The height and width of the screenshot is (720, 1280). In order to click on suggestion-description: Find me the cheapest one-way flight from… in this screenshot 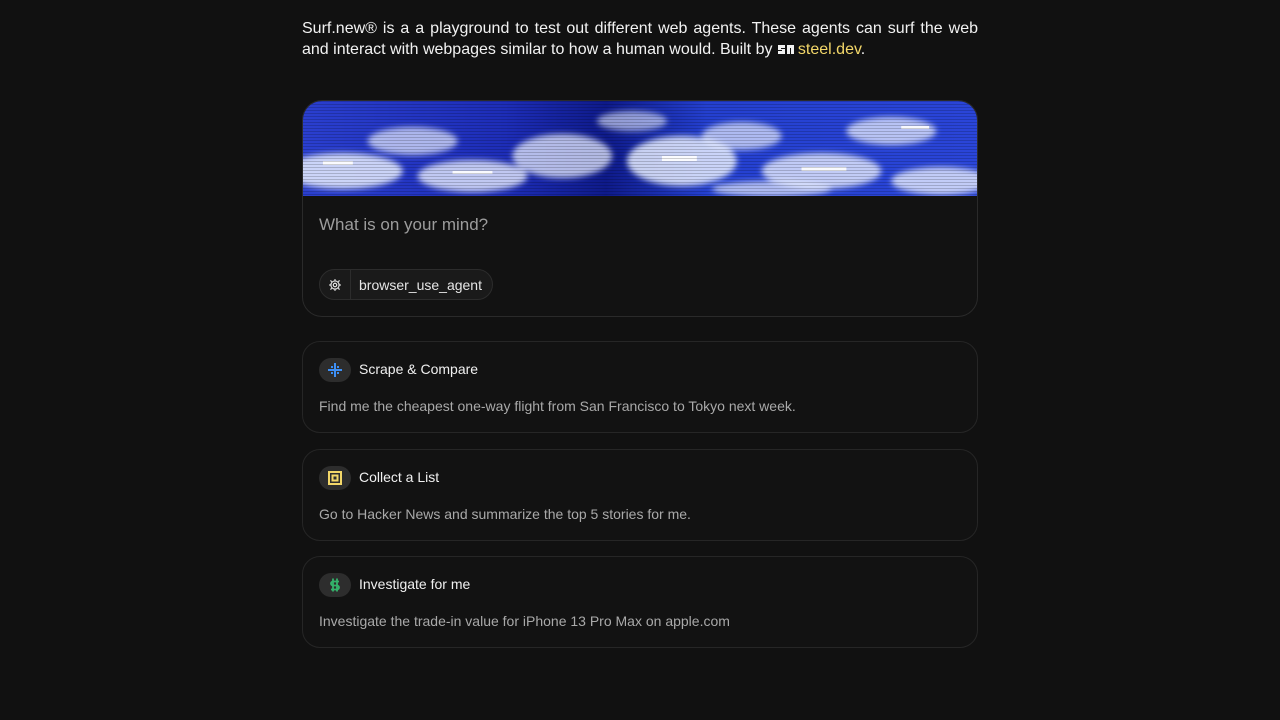, I will do `click(557, 406)`.